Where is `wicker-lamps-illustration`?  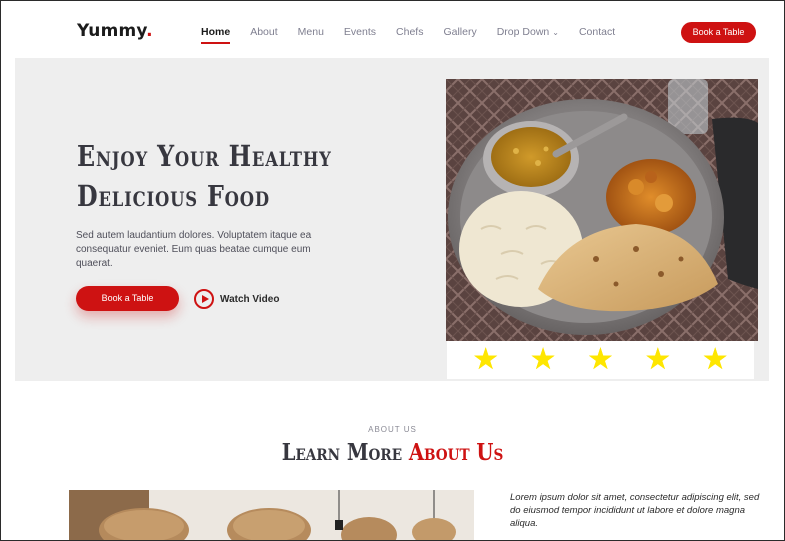 wicker-lamps-illustration is located at coordinates (271, 515).